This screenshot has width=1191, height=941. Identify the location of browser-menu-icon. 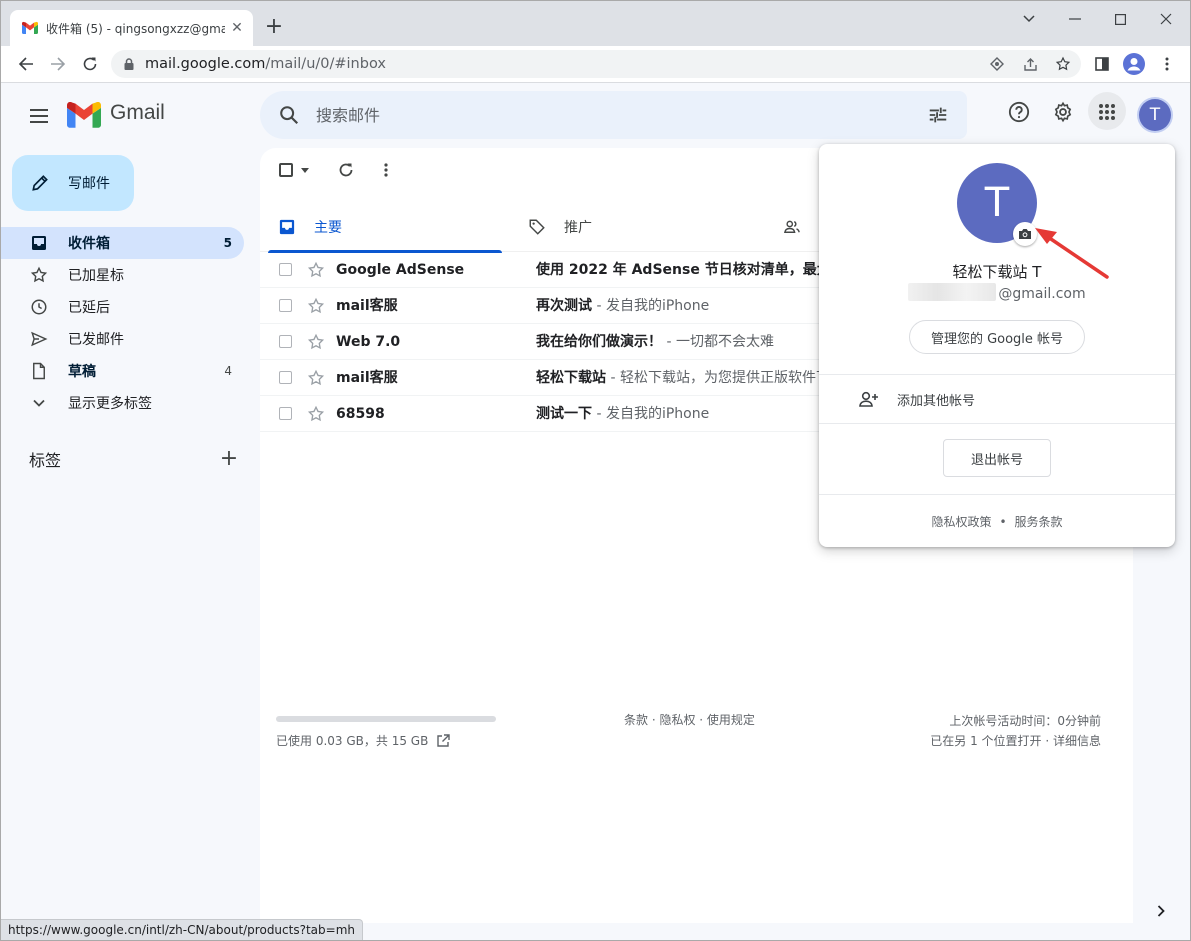
(1167, 64).